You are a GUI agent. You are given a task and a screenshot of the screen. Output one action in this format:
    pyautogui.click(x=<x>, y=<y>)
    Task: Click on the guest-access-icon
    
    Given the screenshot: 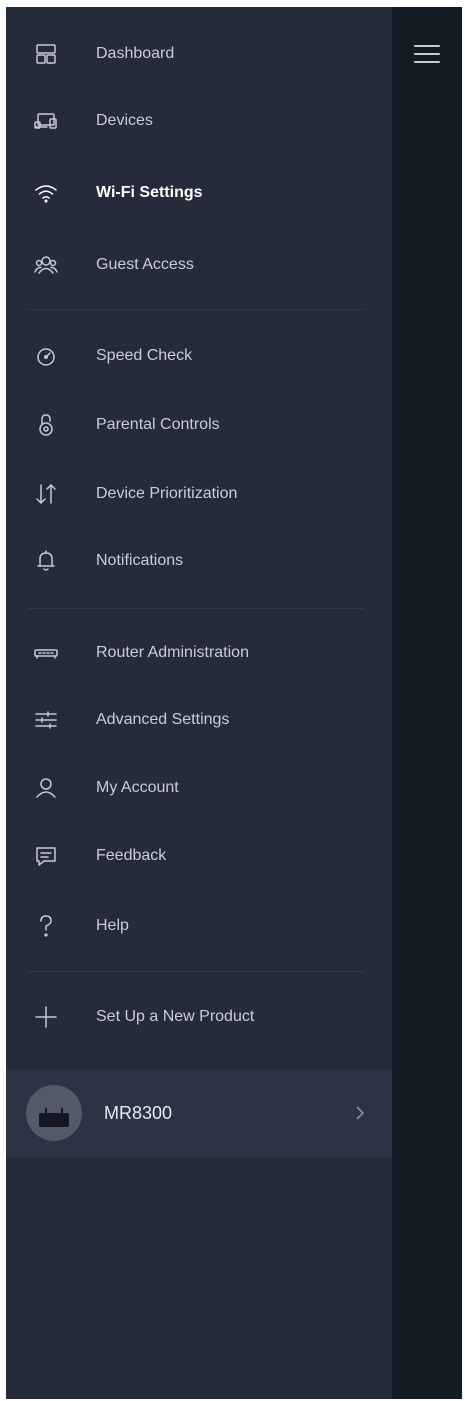 What is the action you would take?
    pyautogui.click(x=46, y=265)
    